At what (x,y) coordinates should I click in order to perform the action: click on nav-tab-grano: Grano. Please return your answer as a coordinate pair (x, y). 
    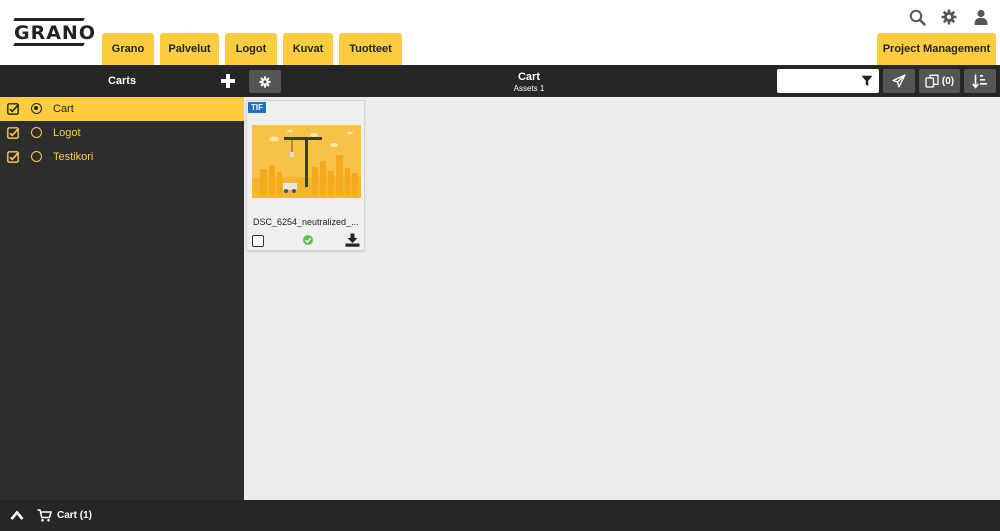
    Looking at the image, I should click on (128, 49).